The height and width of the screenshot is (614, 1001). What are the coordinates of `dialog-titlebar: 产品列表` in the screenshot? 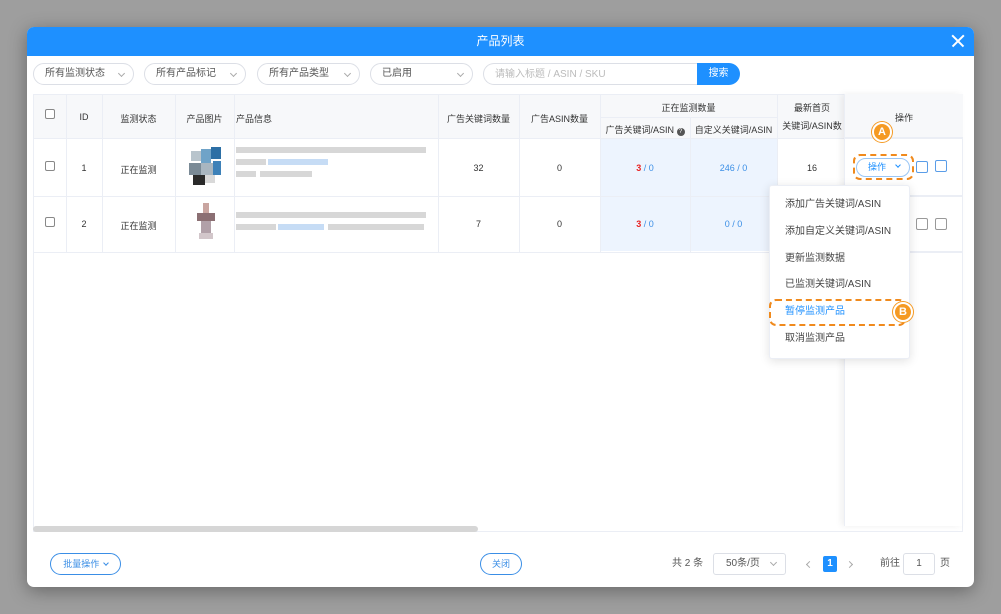 It's located at (500, 41).